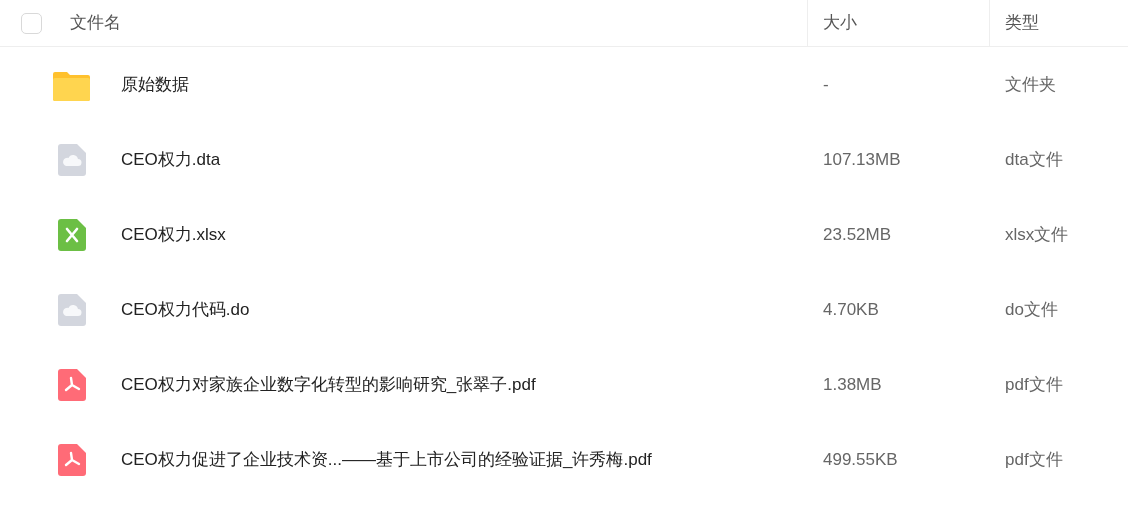  What do you see at coordinates (862, 159) in the screenshot?
I see `file-size: 107.13MB` at bounding box center [862, 159].